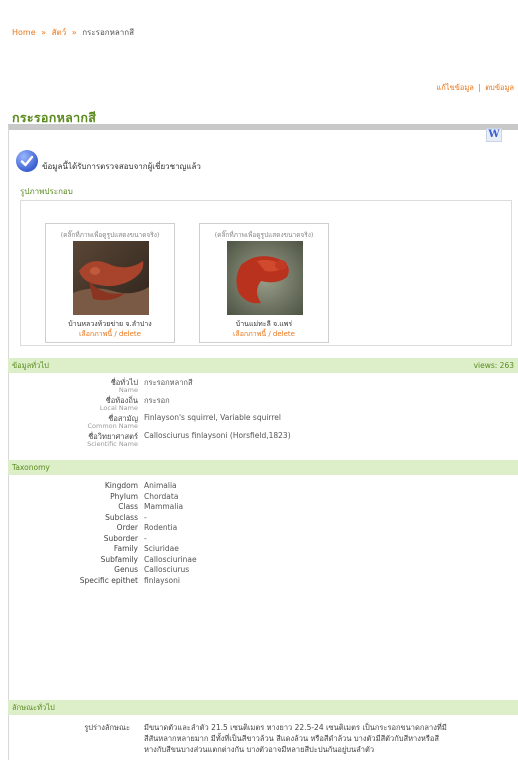 This screenshot has height=760, width=518. Describe the element at coordinates (170, 559) in the screenshot. I see `taxon-value: Callosciurinae` at that location.